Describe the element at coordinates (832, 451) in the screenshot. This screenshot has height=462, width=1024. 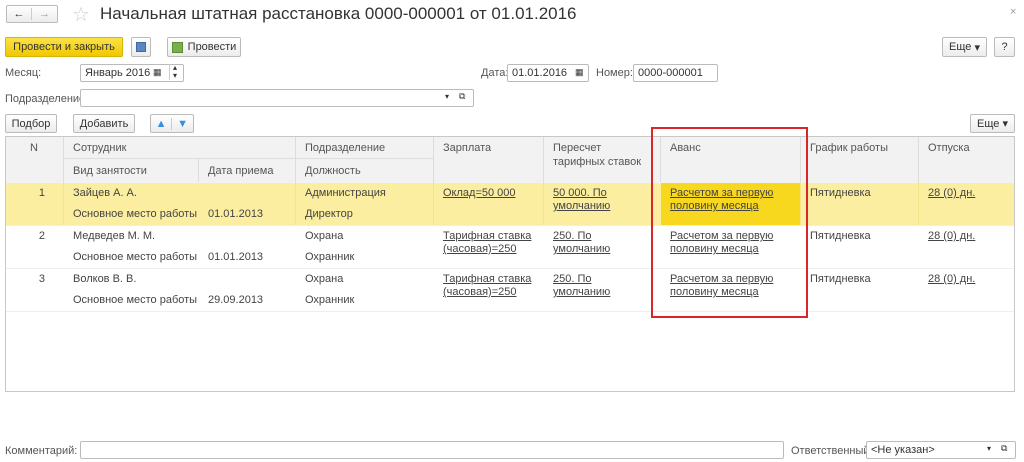
I see `responsible-label: Ответственный:` at that location.